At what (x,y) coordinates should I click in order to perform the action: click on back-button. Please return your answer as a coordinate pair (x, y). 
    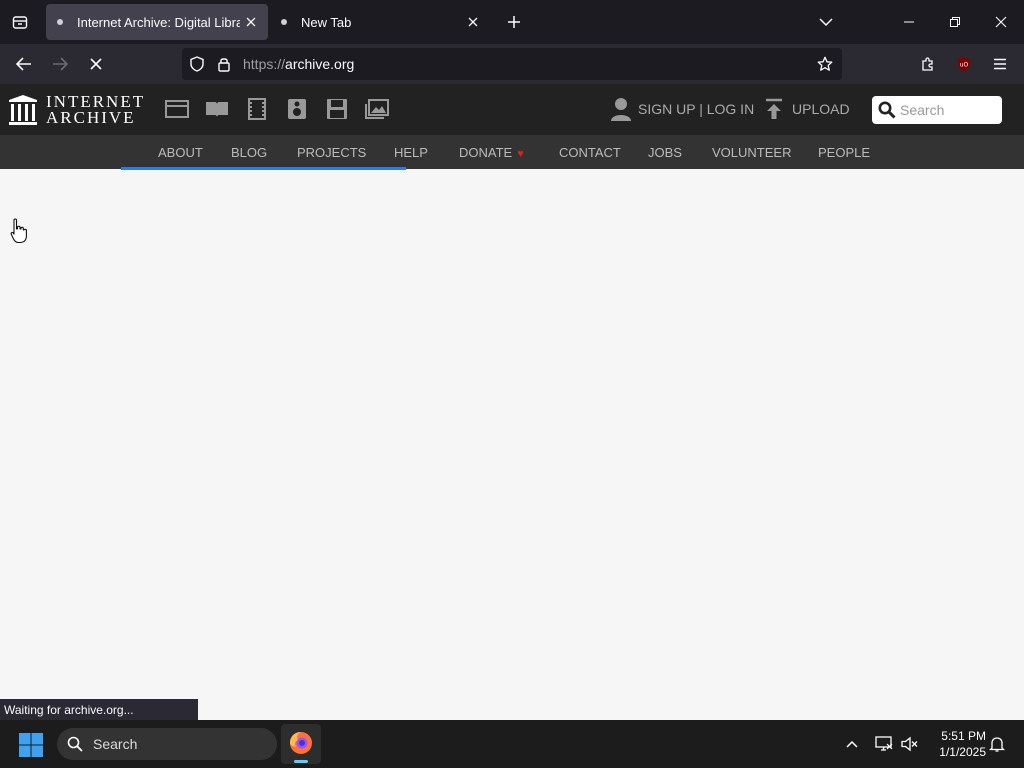
    Looking at the image, I should click on (24, 64).